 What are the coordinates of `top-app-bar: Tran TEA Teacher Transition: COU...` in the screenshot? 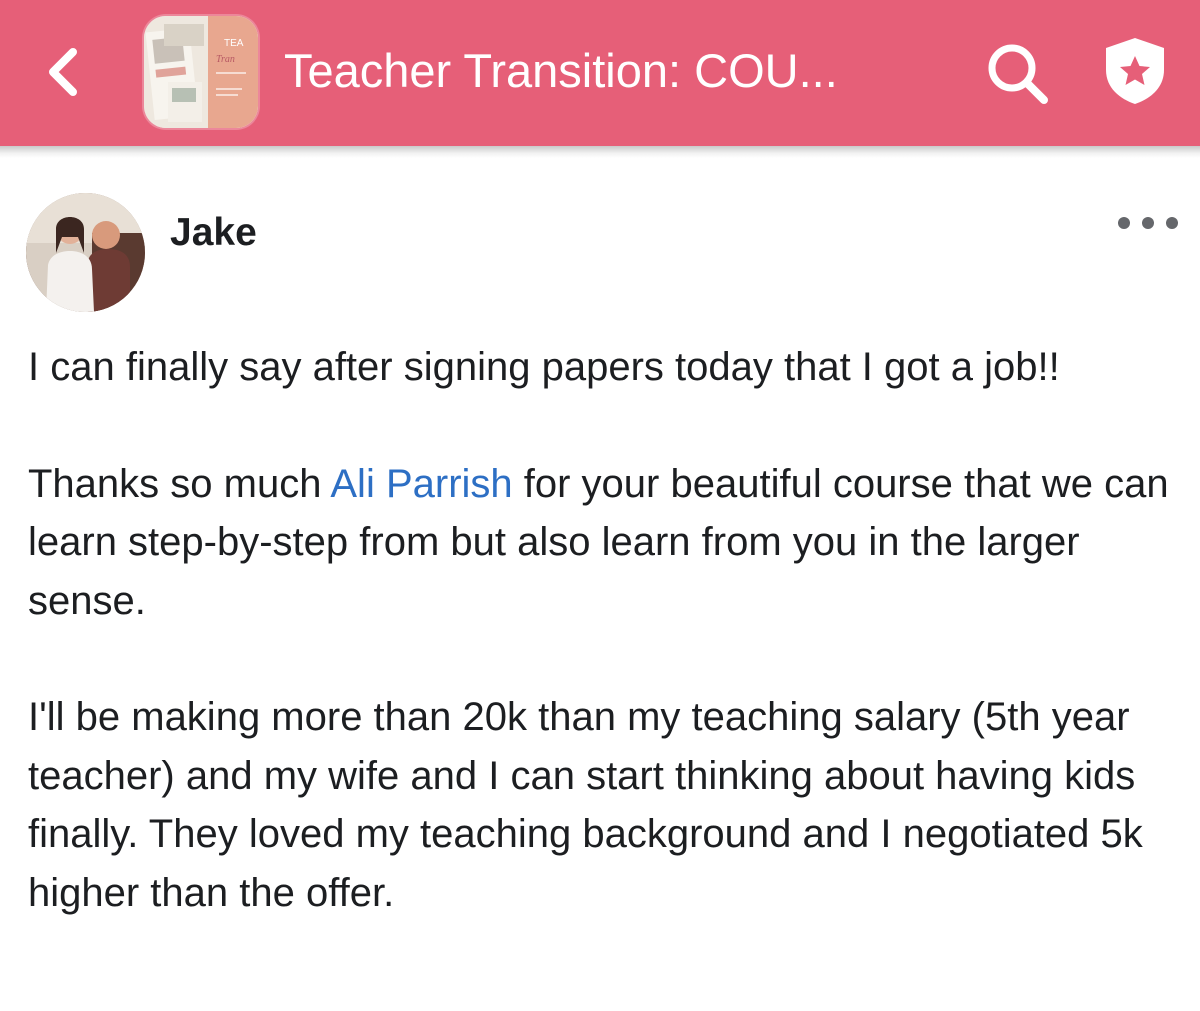 It's located at (600, 73).